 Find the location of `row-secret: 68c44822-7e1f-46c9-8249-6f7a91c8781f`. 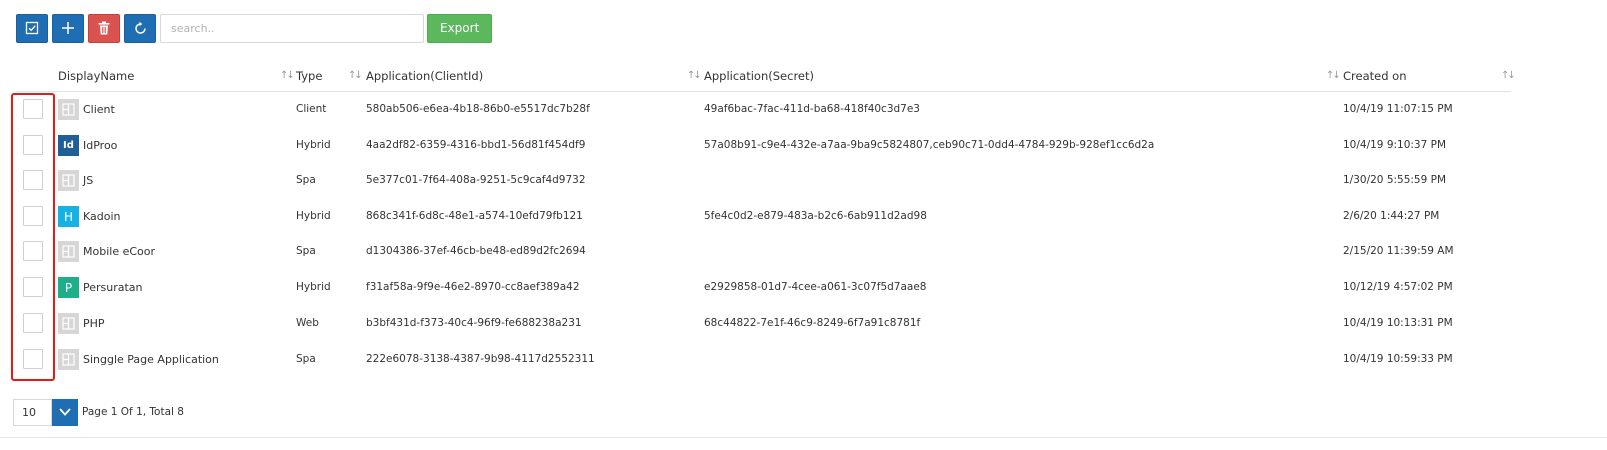

row-secret: 68c44822-7e1f-46c9-8249-6f7a91c8781f is located at coordinates (812, 323).